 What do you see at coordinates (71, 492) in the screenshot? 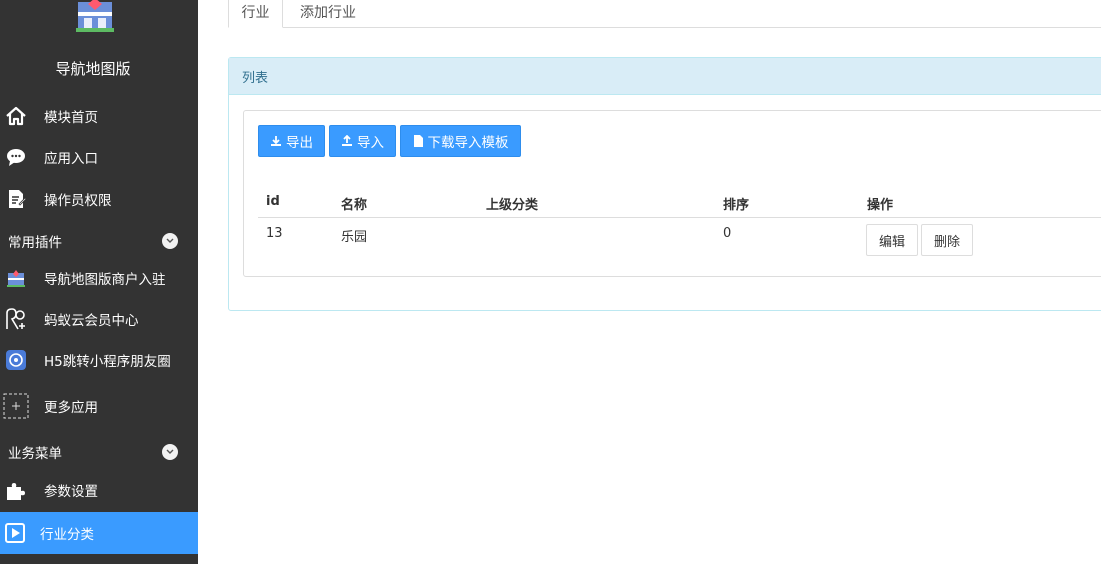
I see `sidebar-item-label: 参数设置` at bounding box center [71, 492].